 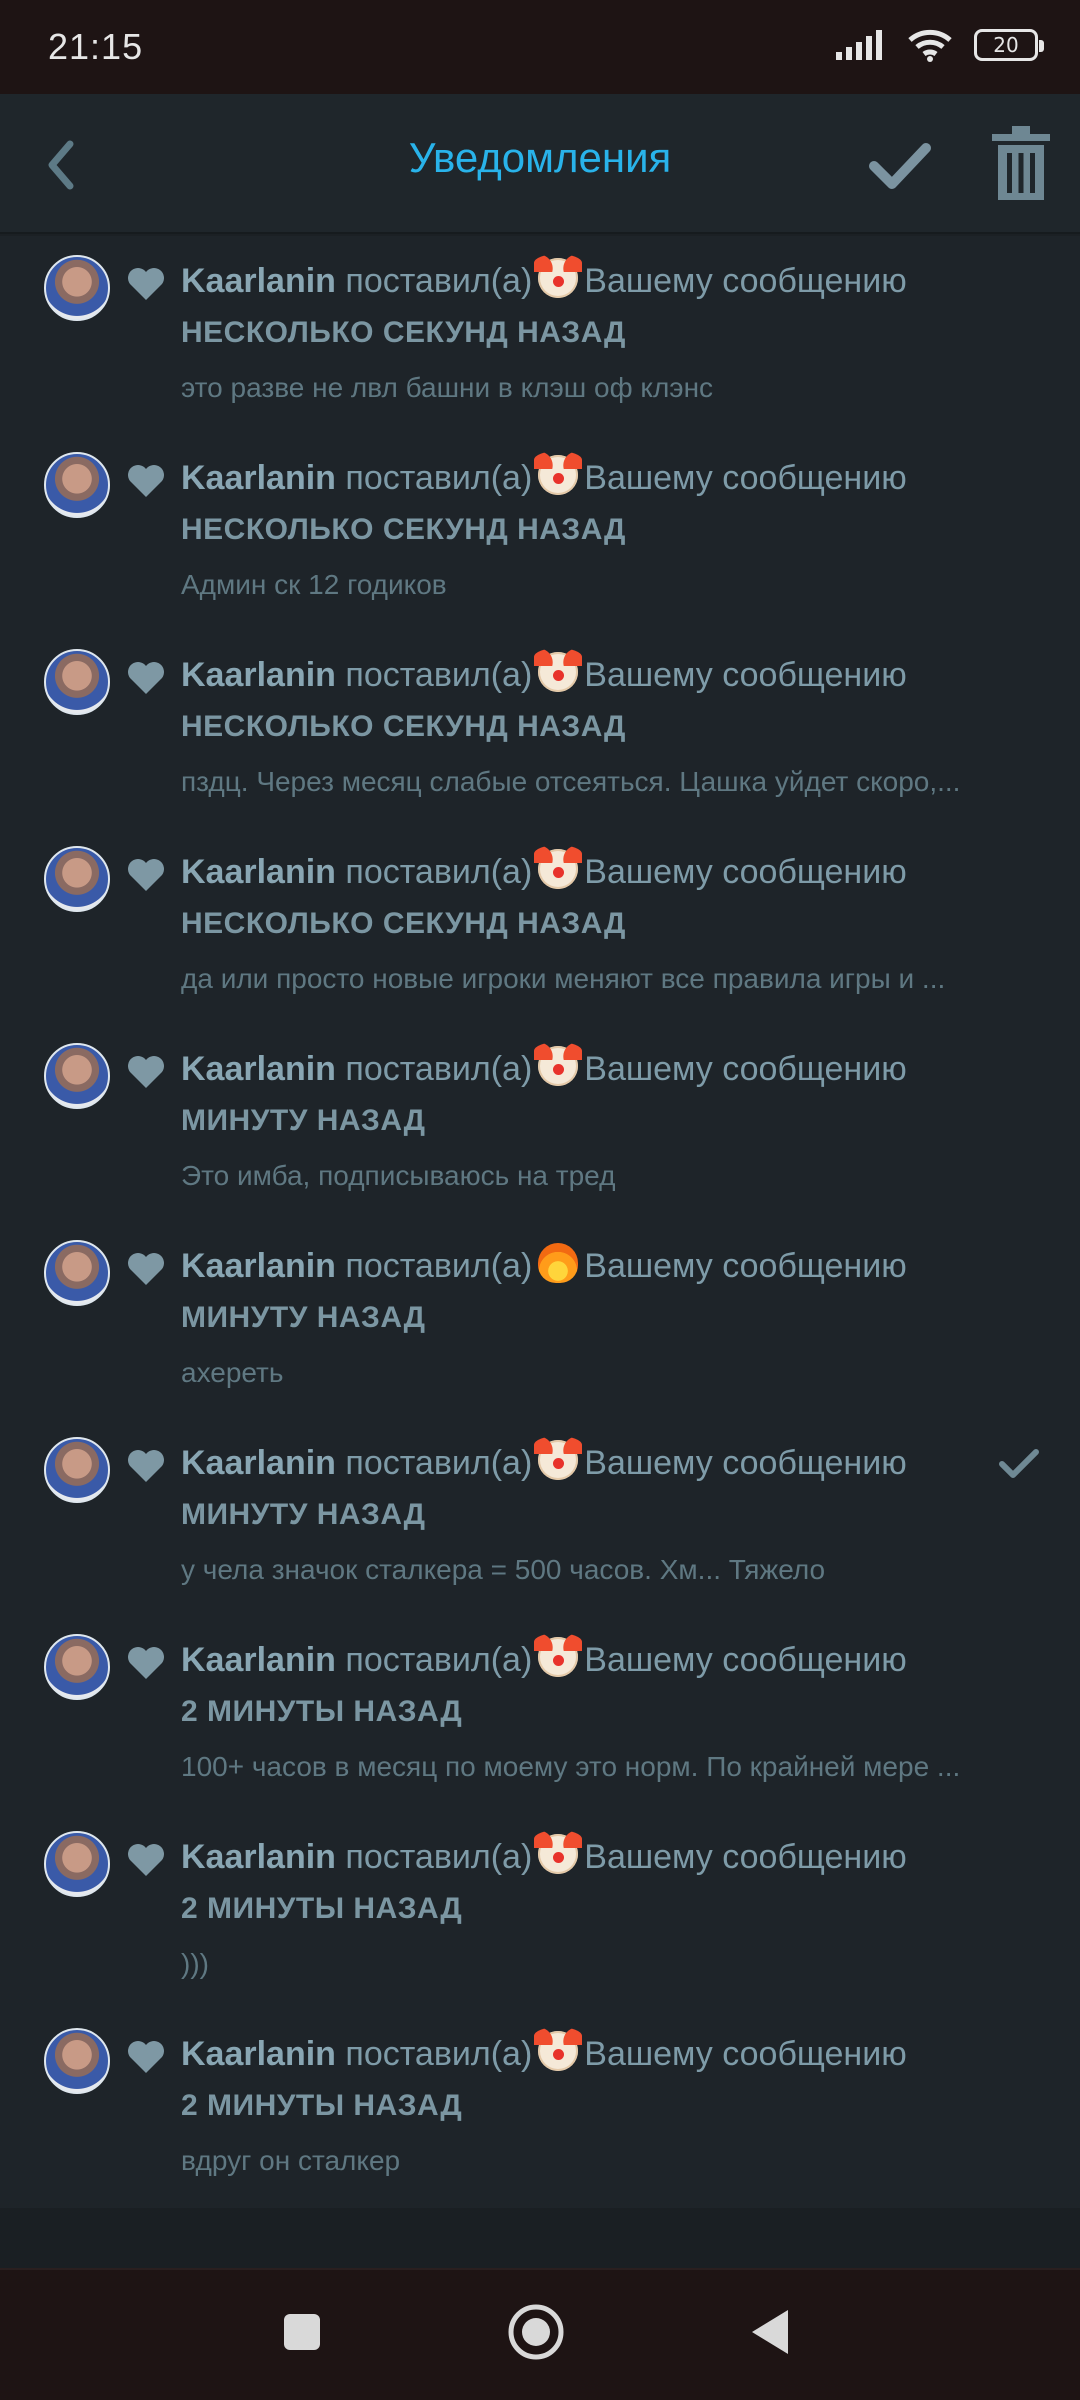 I want to click on checkmark-icon, so click(x=899, y=165).